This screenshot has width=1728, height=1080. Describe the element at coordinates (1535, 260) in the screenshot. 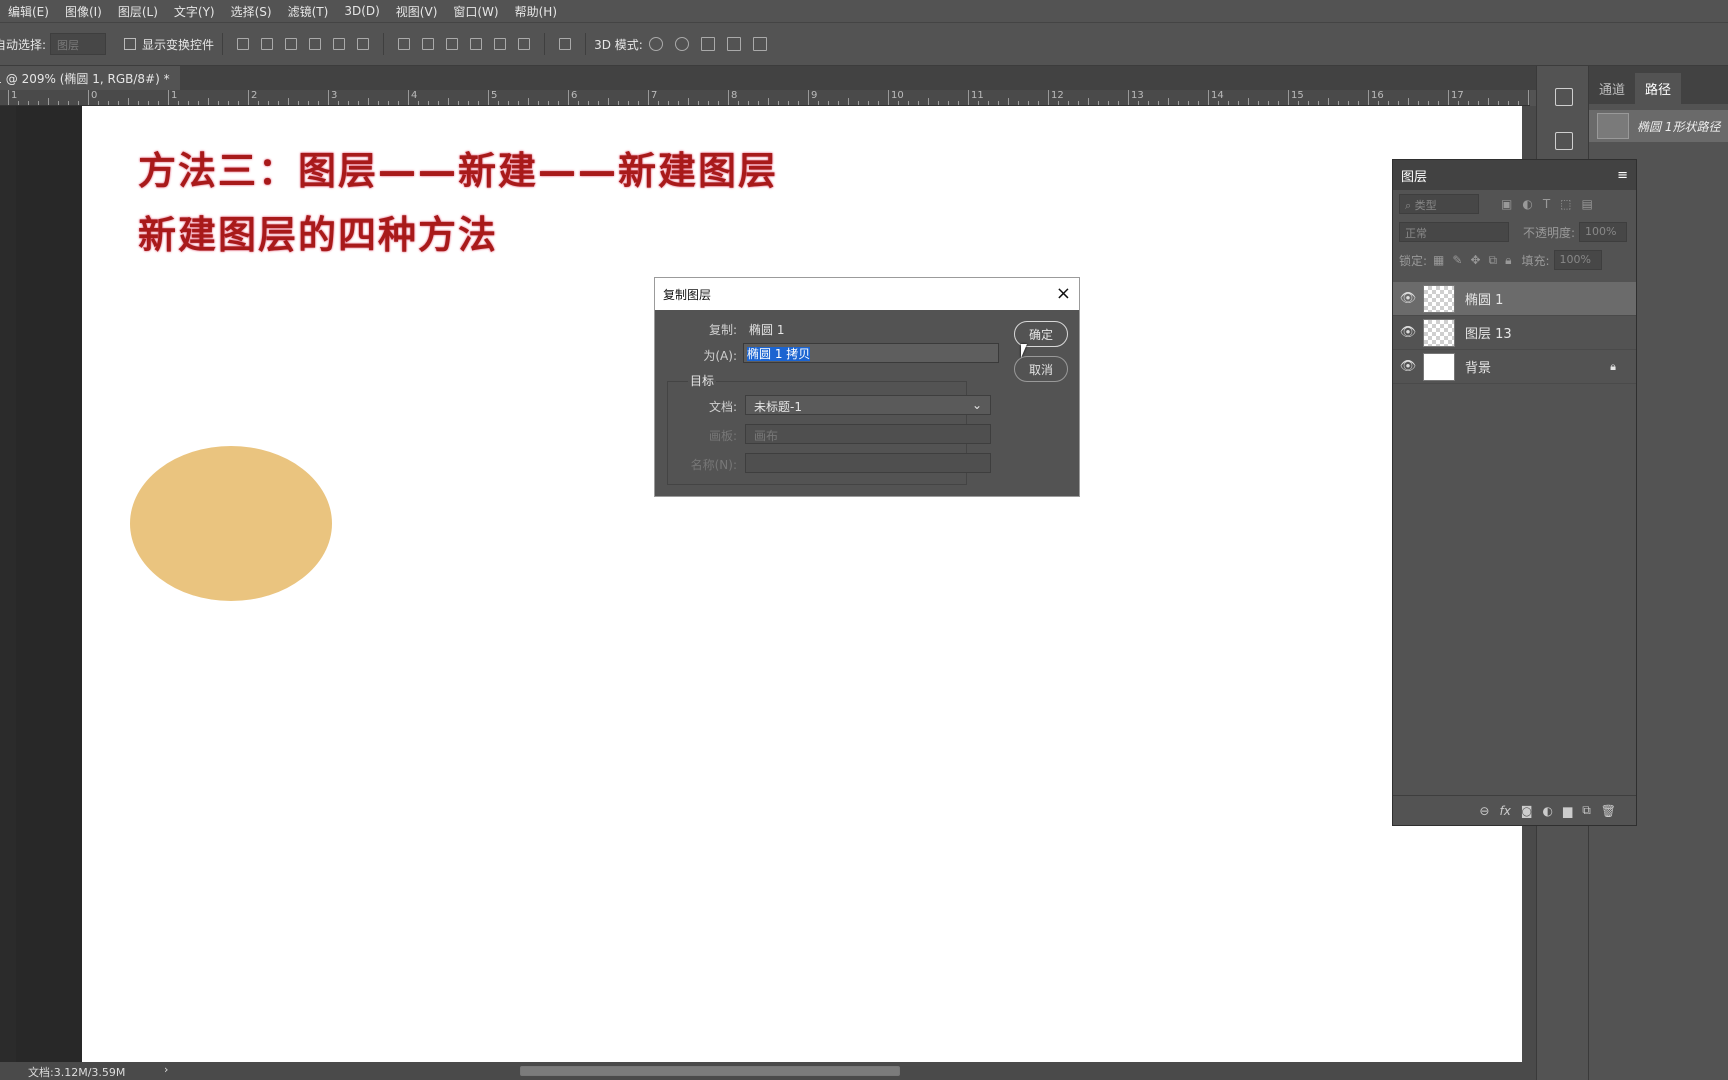

I see `fill-label: 填充:` at that location.